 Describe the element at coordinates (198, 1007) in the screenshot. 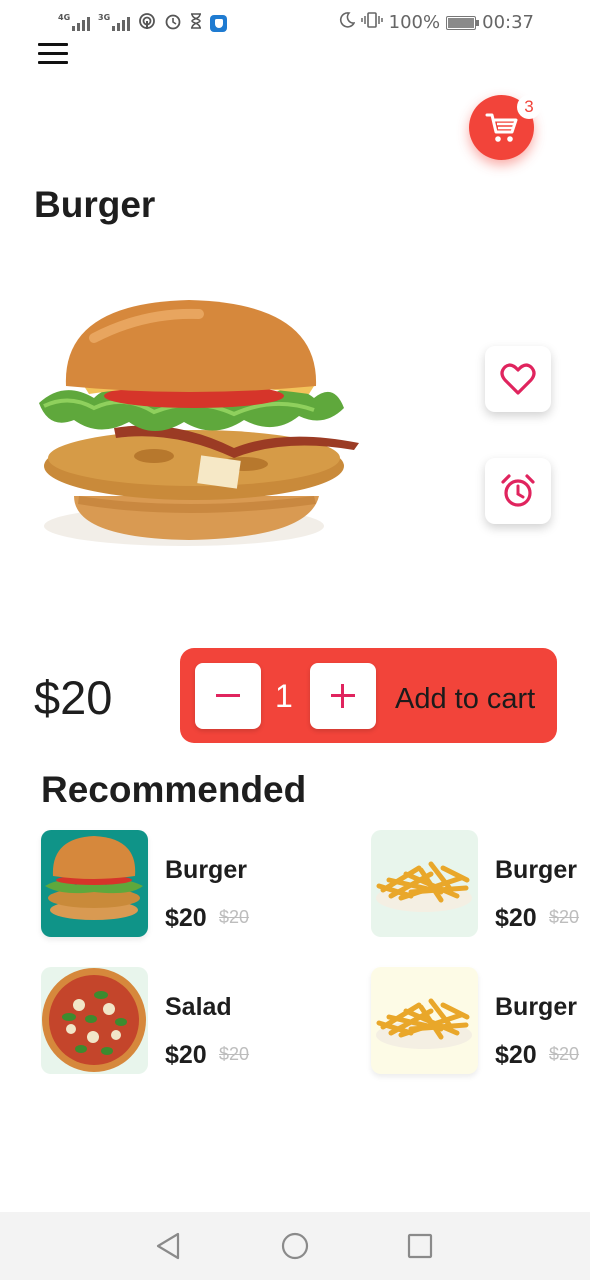

I see `item-name: Salad` at that location.